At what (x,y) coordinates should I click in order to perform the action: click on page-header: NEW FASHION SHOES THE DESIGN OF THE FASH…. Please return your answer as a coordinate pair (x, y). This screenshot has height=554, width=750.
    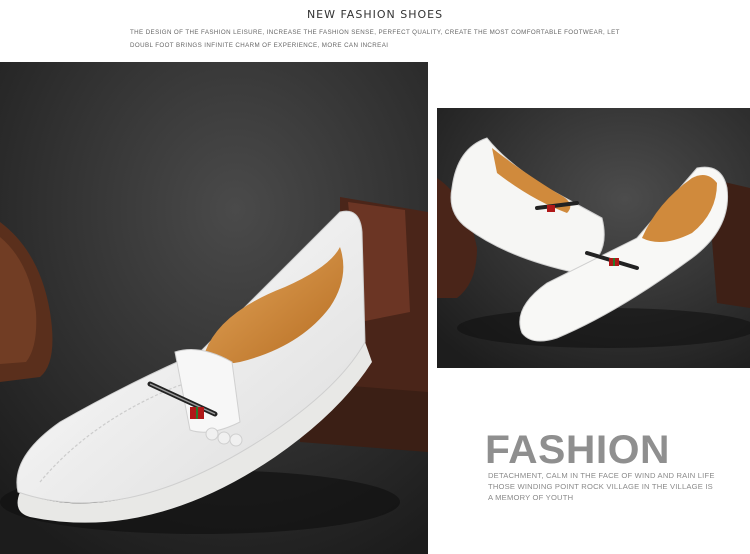
    Looking at the image, I should click on (375, 30).